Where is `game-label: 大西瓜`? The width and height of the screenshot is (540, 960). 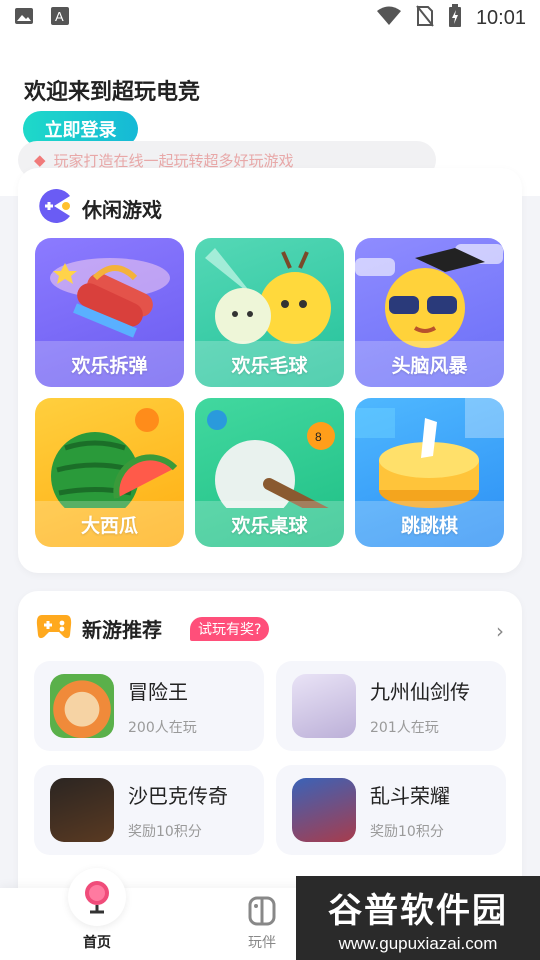
game-label: 大西瓜 is located at coordinates (109, 524).